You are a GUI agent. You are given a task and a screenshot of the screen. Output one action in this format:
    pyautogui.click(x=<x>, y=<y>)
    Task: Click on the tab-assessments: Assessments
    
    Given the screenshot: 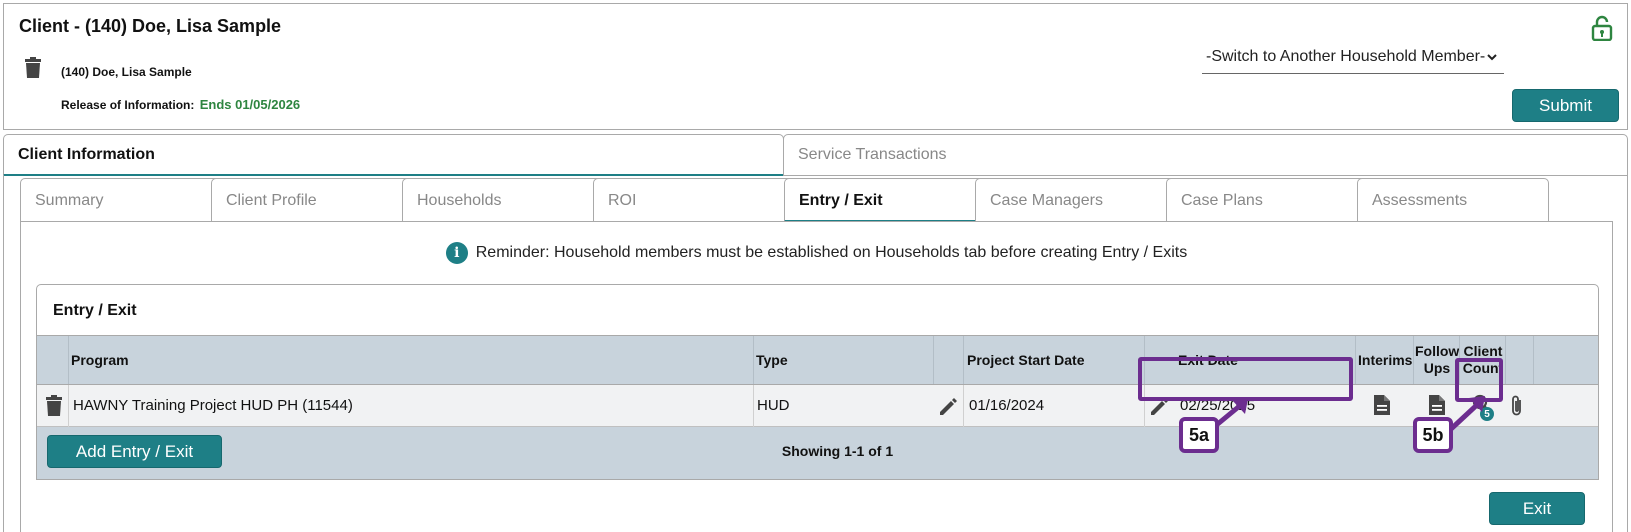 What is the action you would take?
    pyautogui.click(x=1453, y=200)
    